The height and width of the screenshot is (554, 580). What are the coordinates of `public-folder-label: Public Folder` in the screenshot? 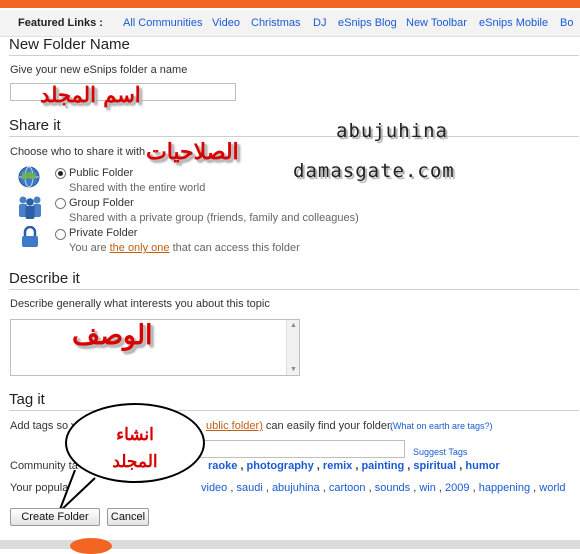 It's located at (101, 173).